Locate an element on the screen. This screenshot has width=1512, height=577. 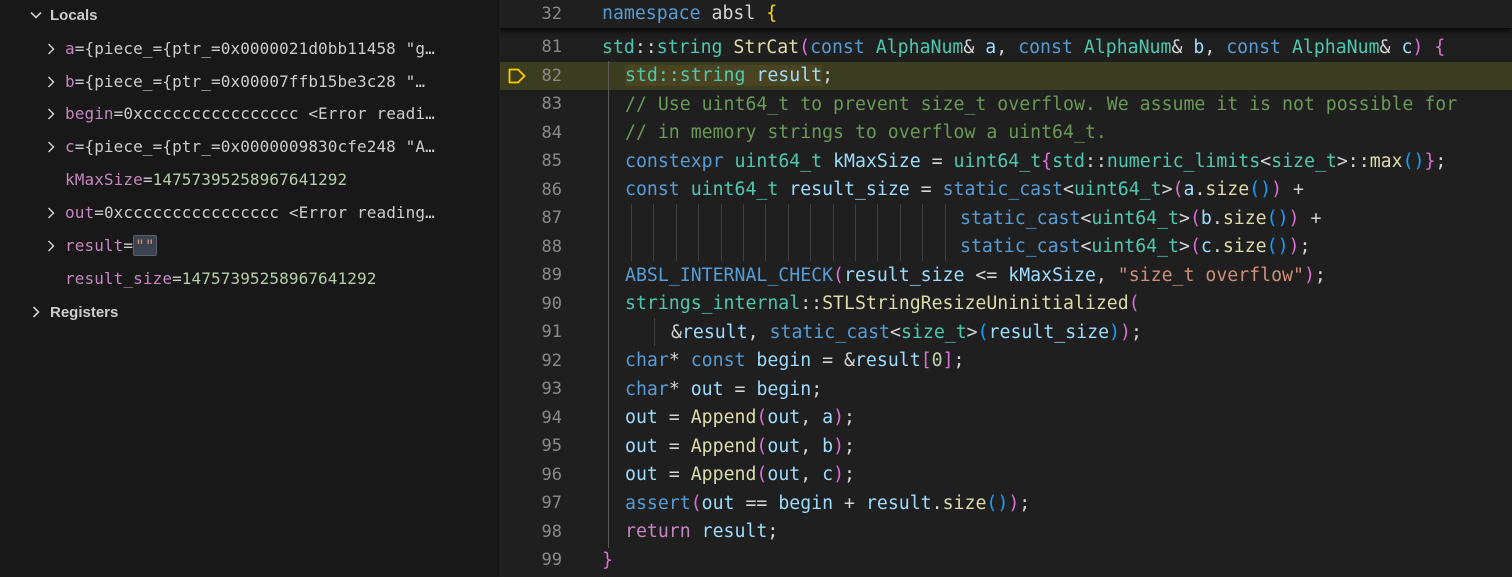
token: "size_t overflow" is located at coordinates (1210, 275).